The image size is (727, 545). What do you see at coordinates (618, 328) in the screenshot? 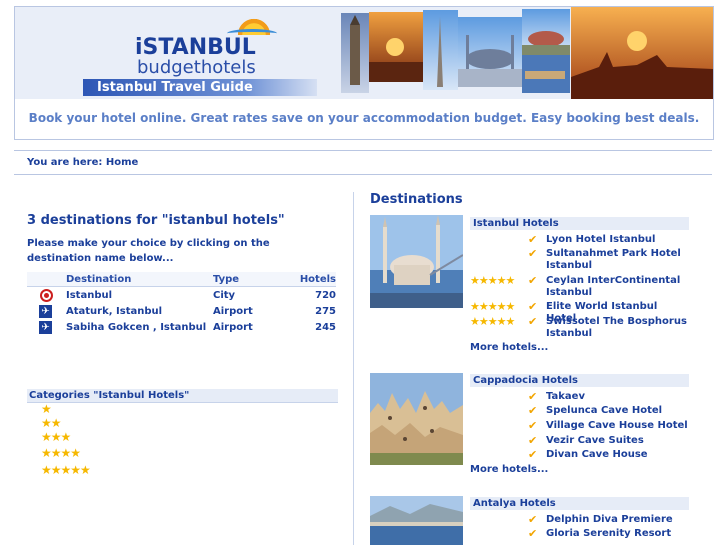
I see `hotel-link: Swissotel The Bosphorus Istanbul` at bounding box center [618, 328].